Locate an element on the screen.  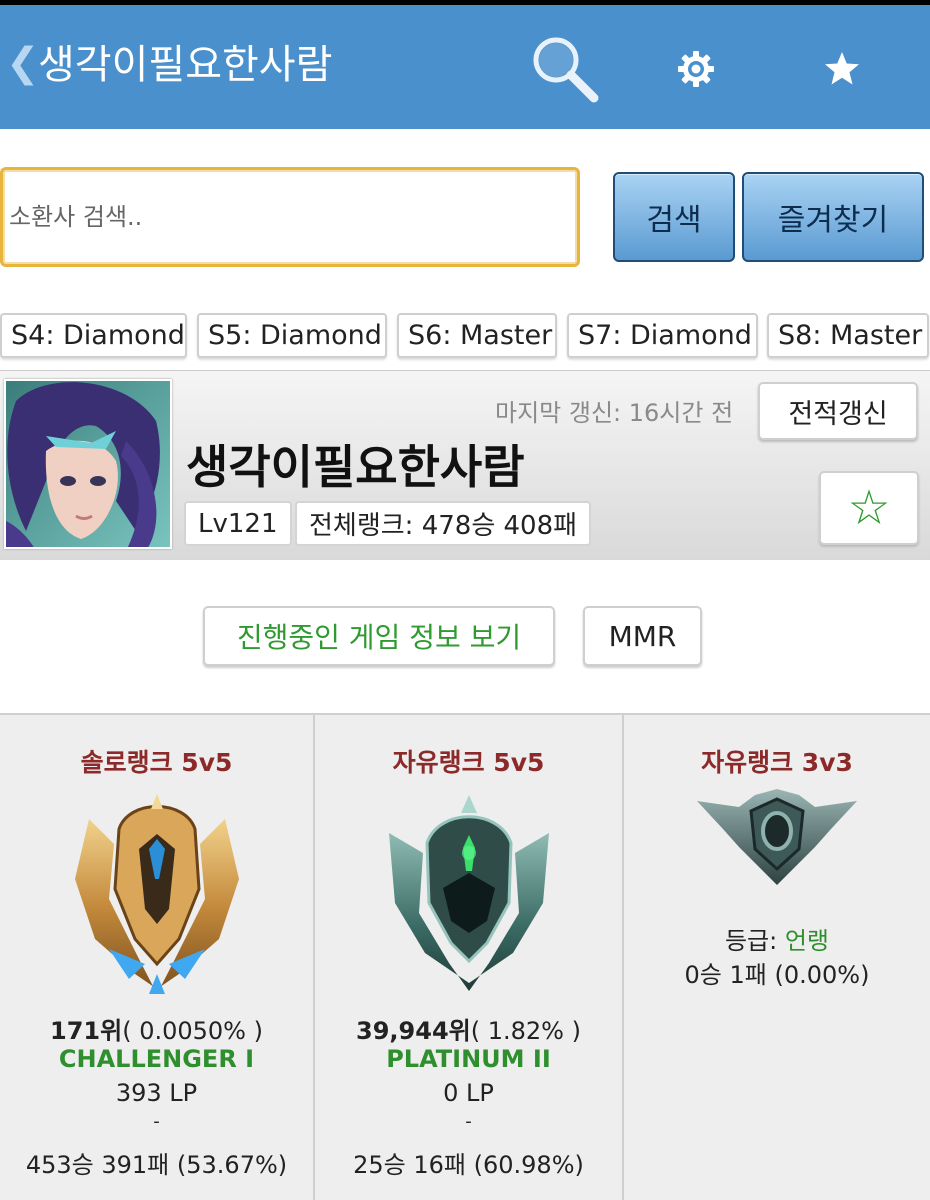
last-update-text: 마지막 갱신: 16시간 전 is located at coordinates (614, 413).